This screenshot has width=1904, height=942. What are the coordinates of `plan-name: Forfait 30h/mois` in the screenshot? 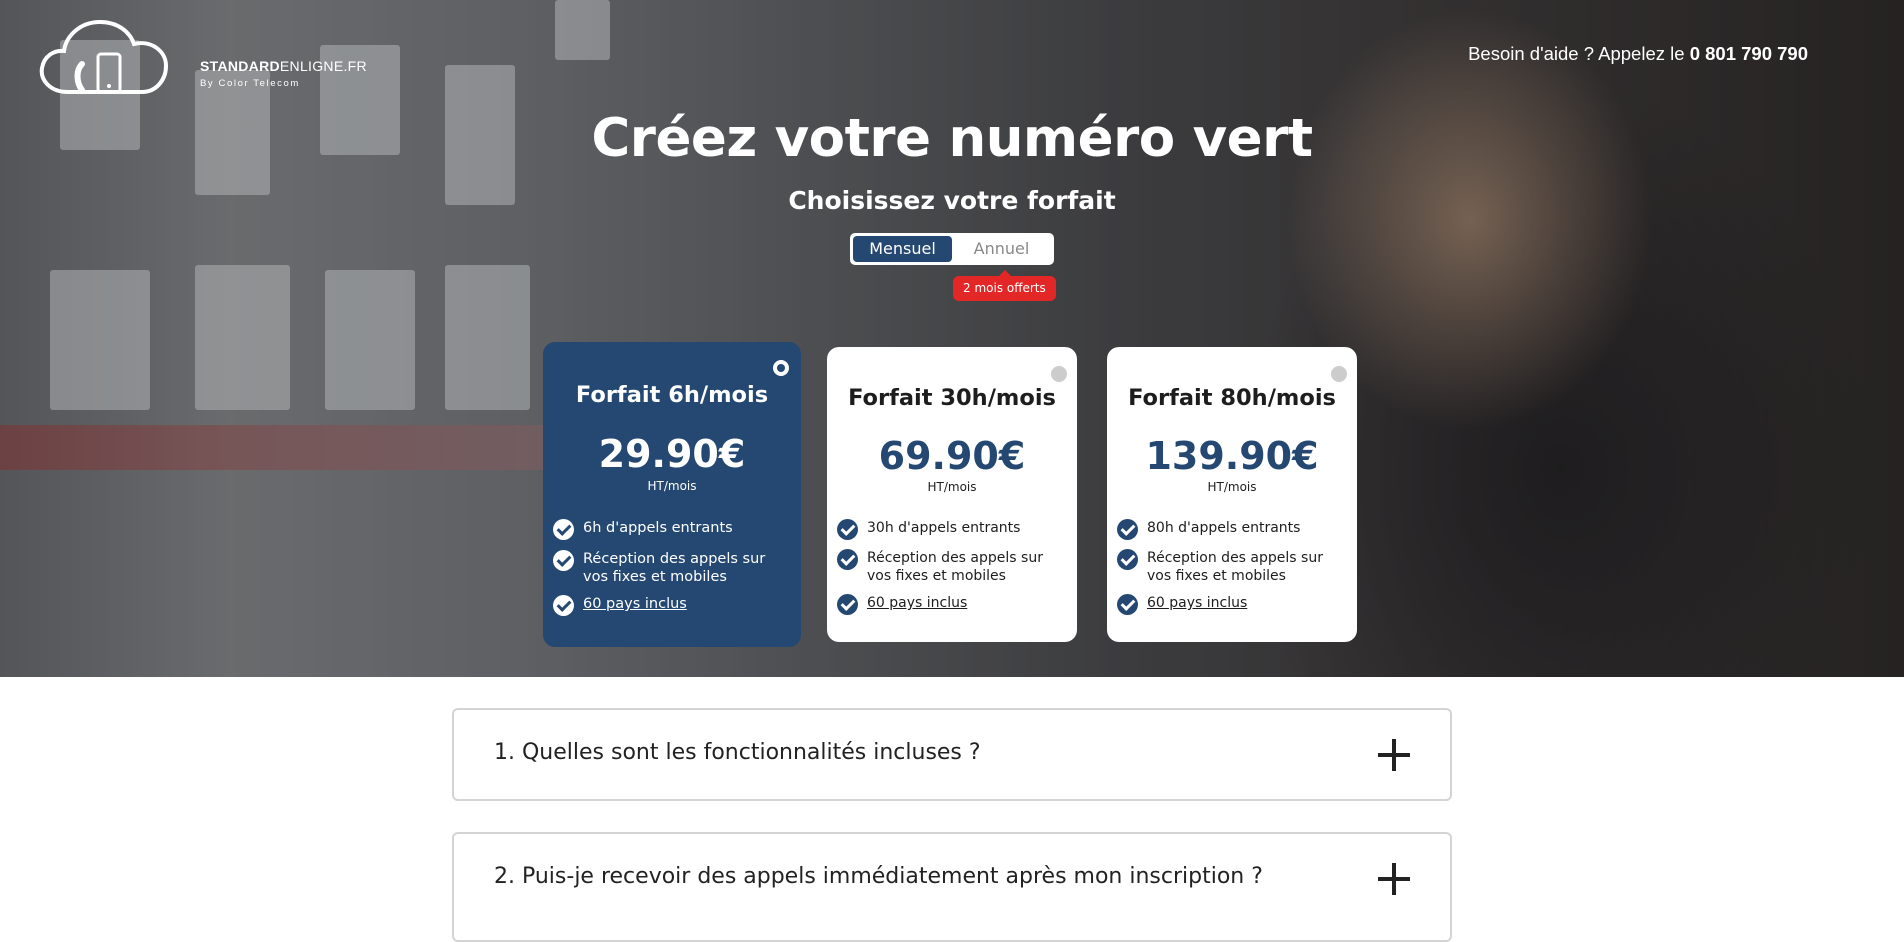 It's located at (952, 398).